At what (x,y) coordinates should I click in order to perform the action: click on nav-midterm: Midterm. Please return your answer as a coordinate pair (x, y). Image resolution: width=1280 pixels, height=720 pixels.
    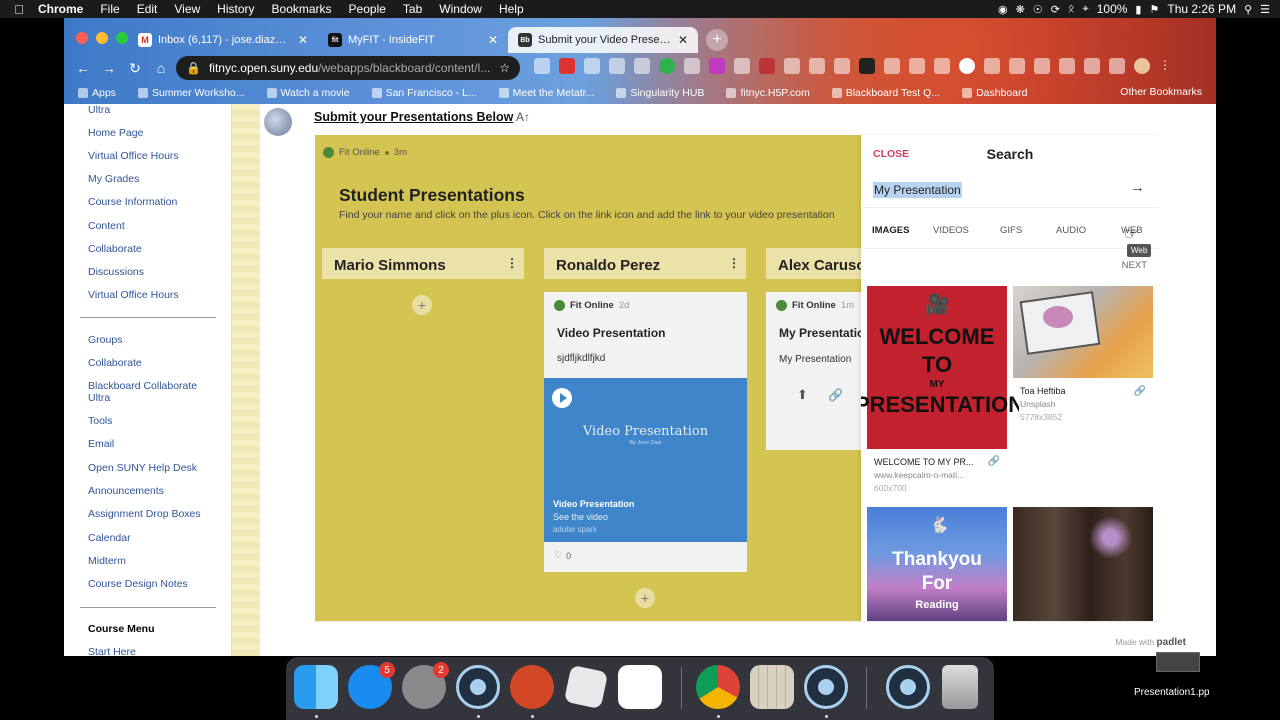
    Looking at the image, I should click on (107, 561).